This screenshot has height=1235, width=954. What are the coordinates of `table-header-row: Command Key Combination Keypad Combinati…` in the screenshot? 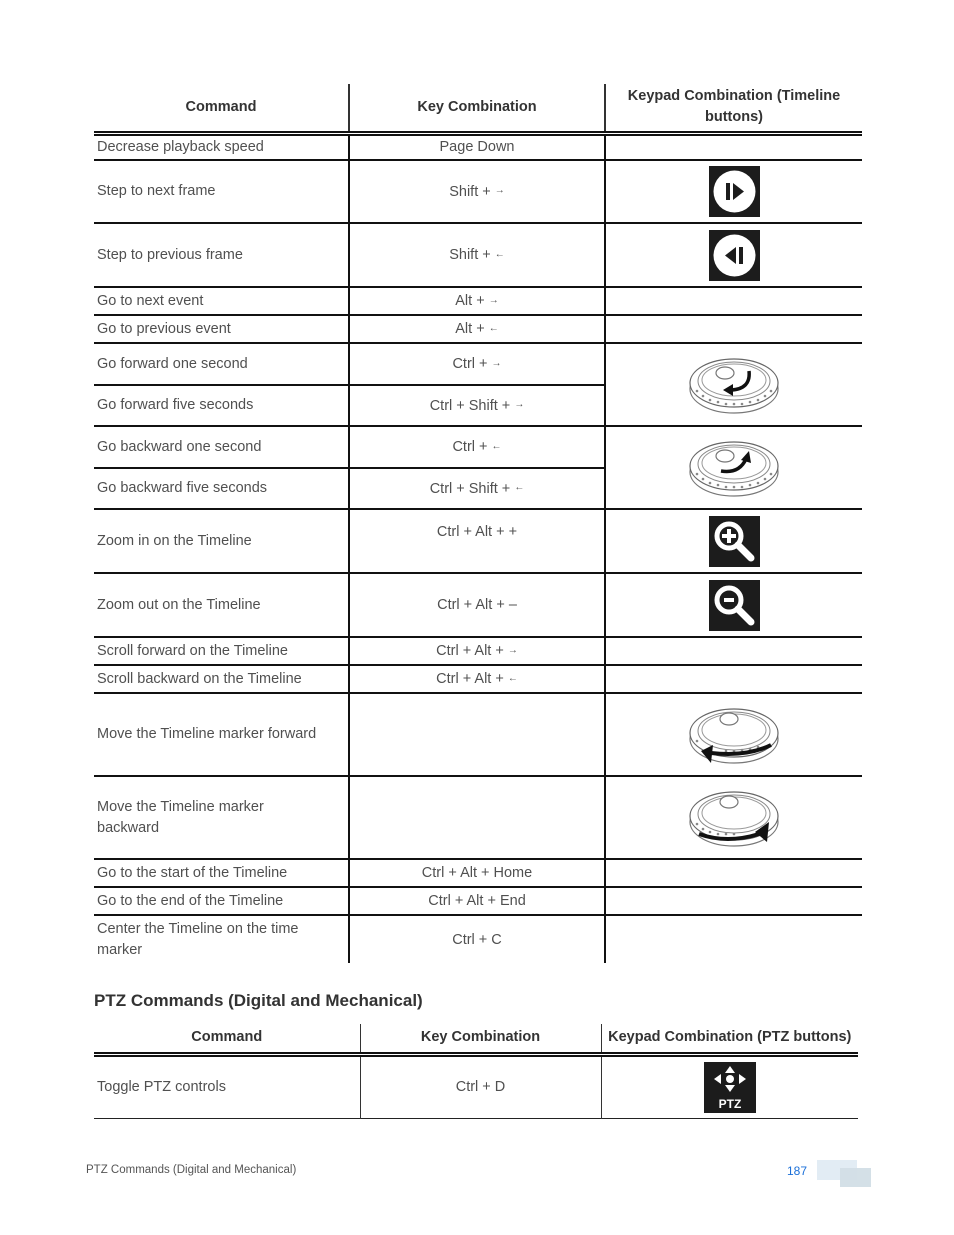 It's located at (478, 108).